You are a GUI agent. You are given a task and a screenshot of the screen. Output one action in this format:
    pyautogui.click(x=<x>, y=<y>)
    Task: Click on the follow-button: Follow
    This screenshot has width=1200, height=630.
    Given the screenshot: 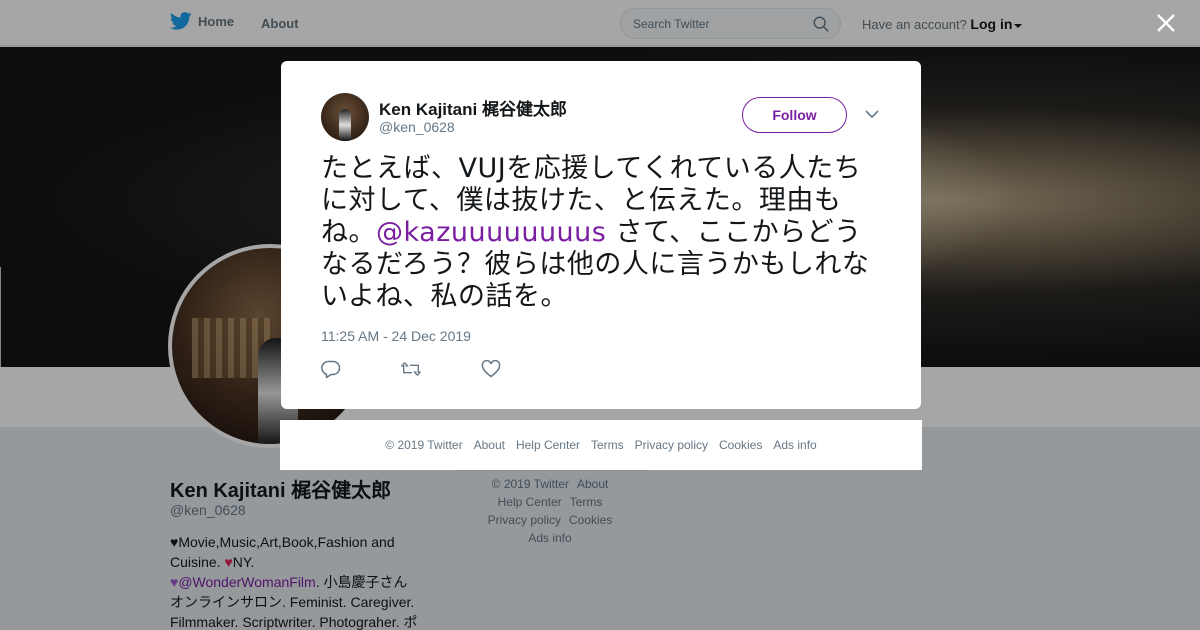 What is the action you would take?
    pyautogui.click(x=794, y=115)
    